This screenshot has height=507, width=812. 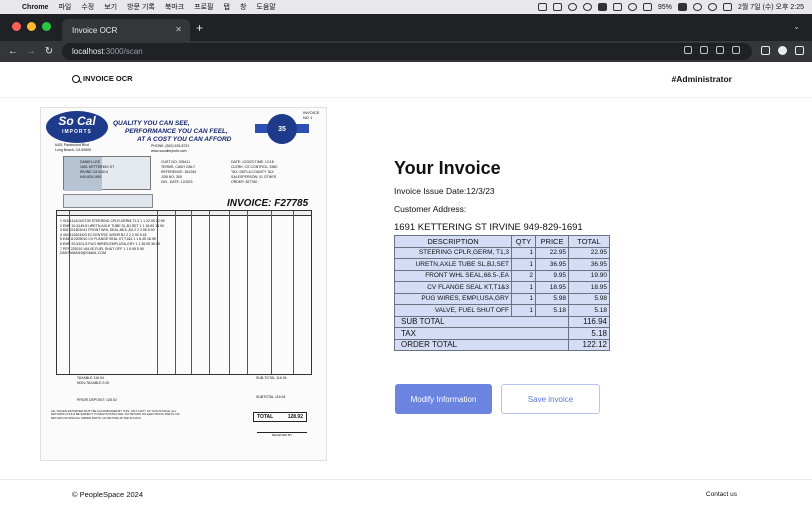 I want to click on table-row: CV FLANGE SEAL KT,T1&3 1 18.95 18.95, so click(x=502, y=287).